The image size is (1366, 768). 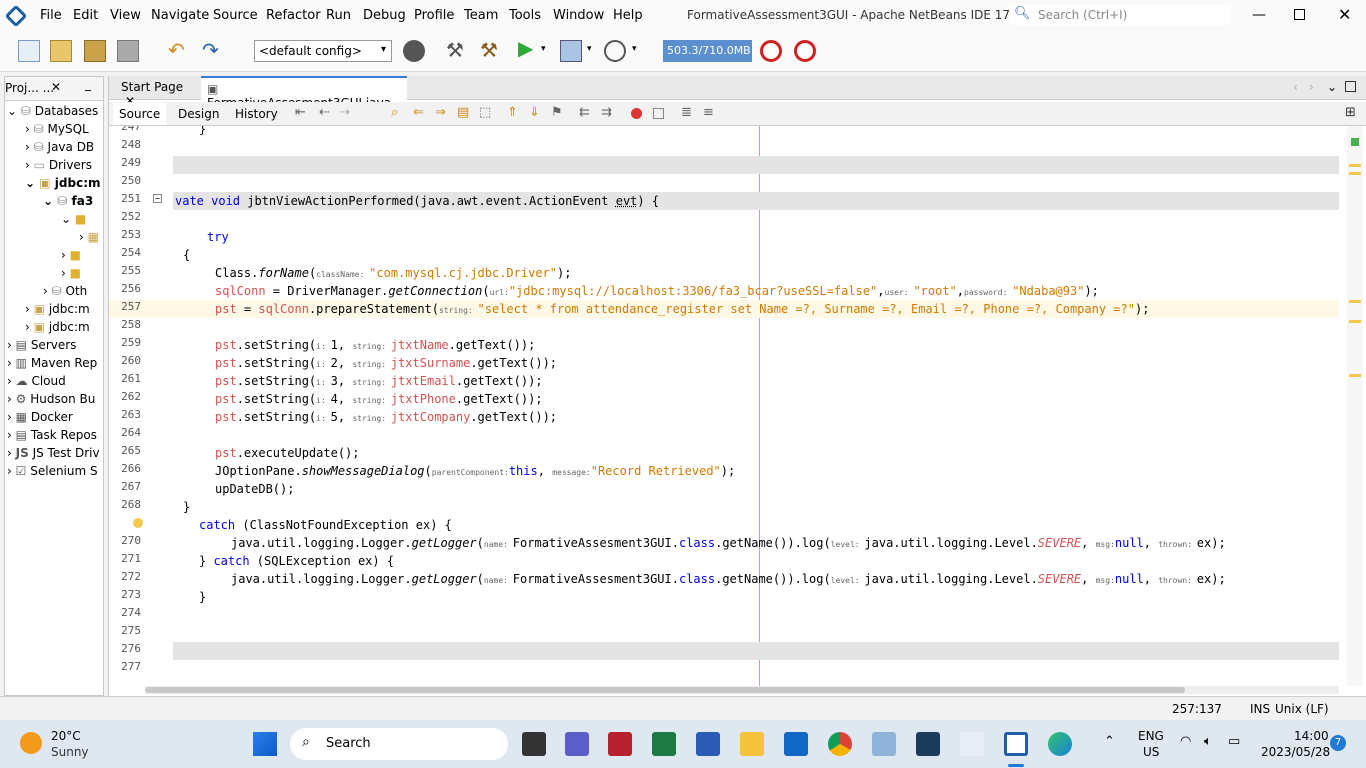 What do you see at coordinates (138, 523) in the screenshot?
I see `hint-bulb-icon` at bounding box center [138, 523].